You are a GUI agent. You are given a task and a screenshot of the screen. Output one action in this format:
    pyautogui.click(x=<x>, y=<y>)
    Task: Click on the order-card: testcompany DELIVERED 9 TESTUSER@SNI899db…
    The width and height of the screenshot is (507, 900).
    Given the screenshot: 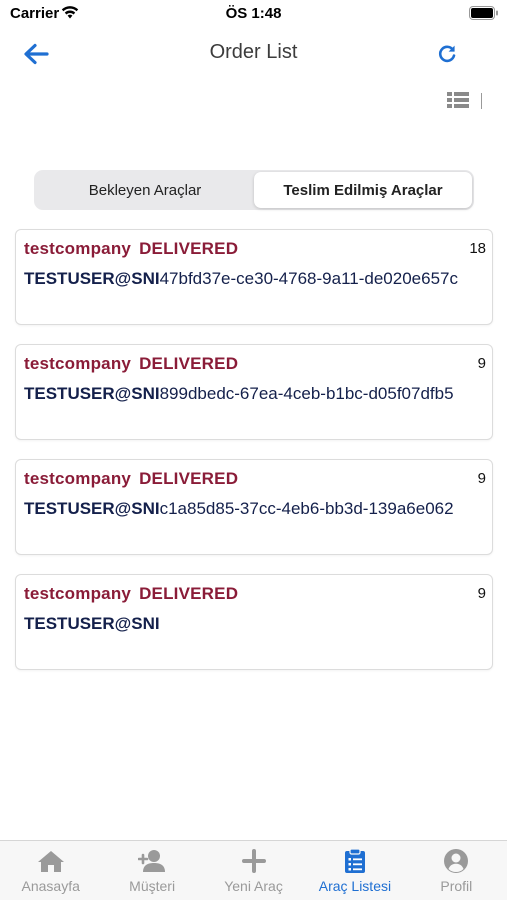 What is the action you would take?
    pyautogui.click(x=254, y=392)
    